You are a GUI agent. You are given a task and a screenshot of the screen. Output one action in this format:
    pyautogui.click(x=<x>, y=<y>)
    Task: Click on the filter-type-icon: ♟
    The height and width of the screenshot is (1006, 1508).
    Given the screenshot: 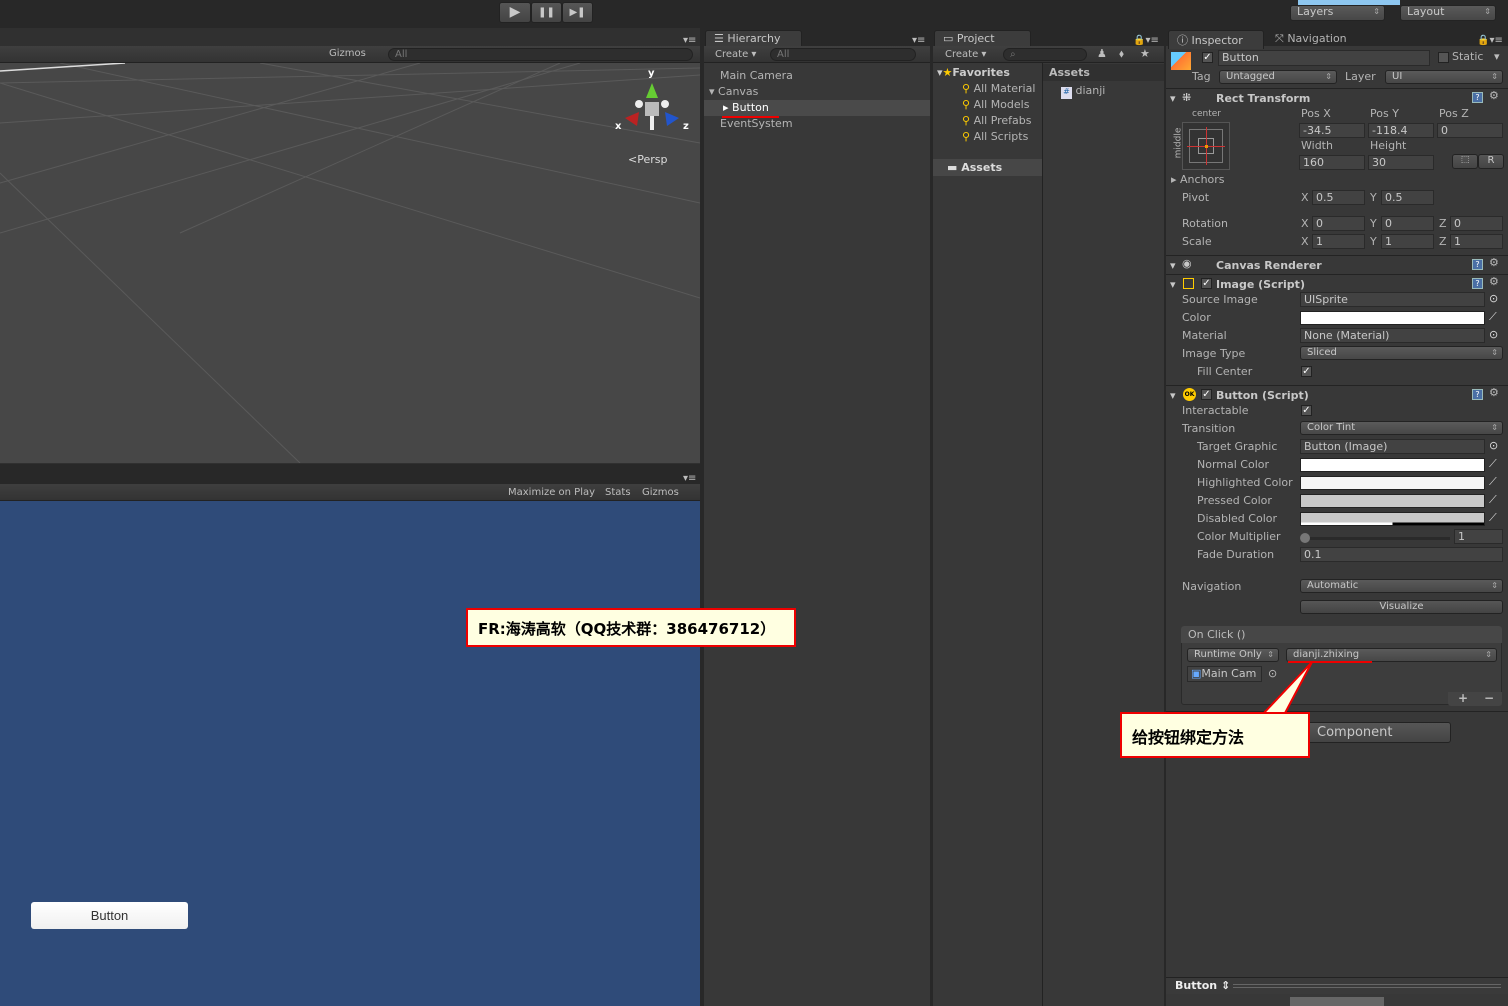 What is the action you would take?
    pyautogui.click(x=1102, y=53)
    